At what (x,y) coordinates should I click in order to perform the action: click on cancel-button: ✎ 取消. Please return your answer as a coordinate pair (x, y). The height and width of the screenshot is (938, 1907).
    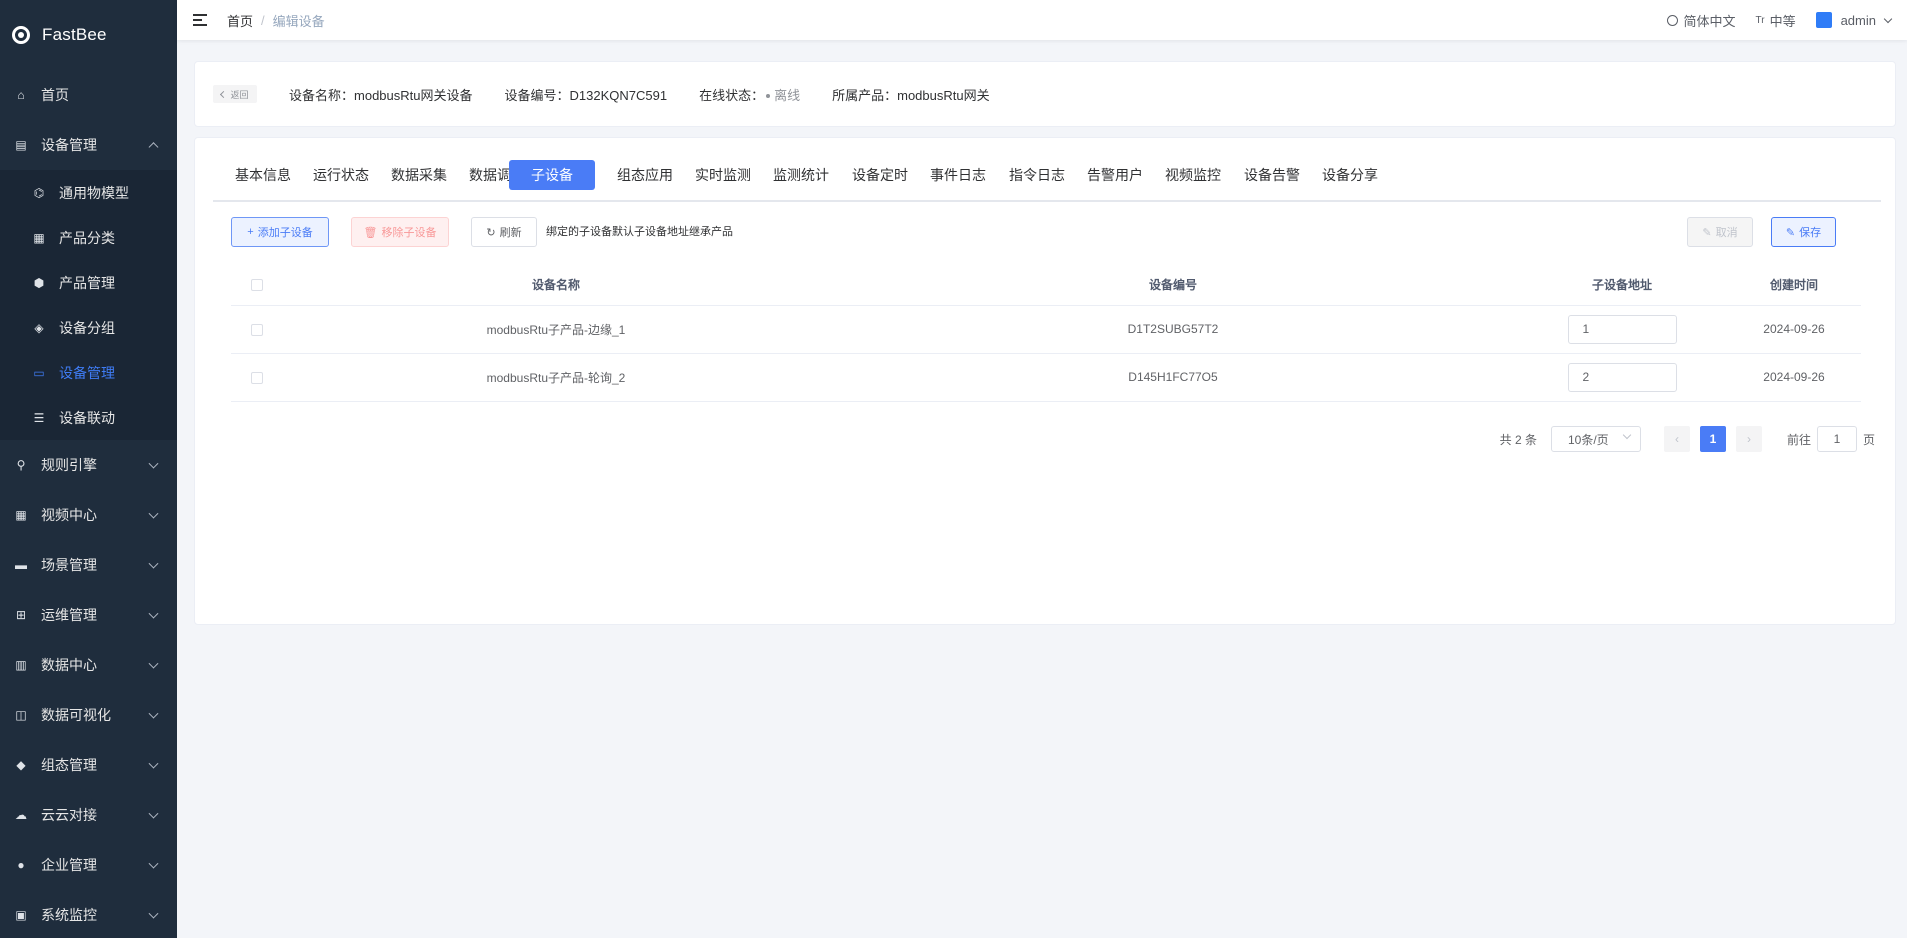
    Looking at the image, I should click on (1720, 232).